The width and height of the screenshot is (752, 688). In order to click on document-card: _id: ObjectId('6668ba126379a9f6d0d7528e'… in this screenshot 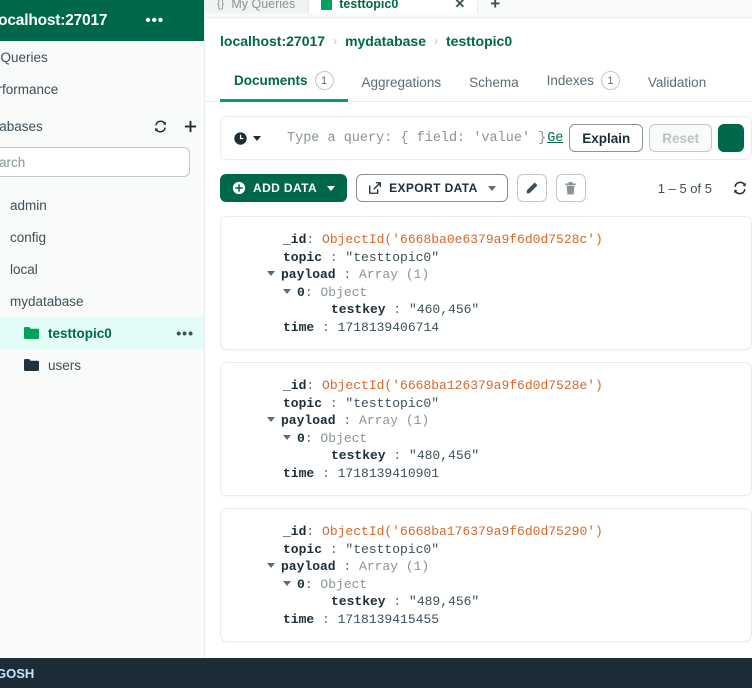, I will do `click(486, 429)`.